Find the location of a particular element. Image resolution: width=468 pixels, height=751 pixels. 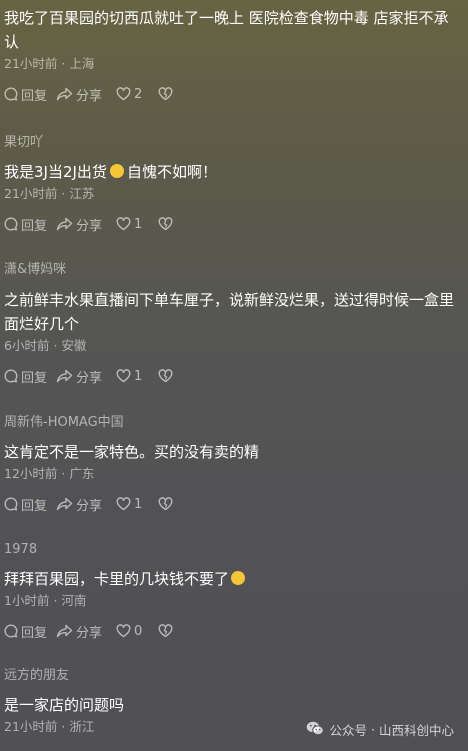

comment-text-part: 自愧不如啊！ is located at coordinates (171, 172).